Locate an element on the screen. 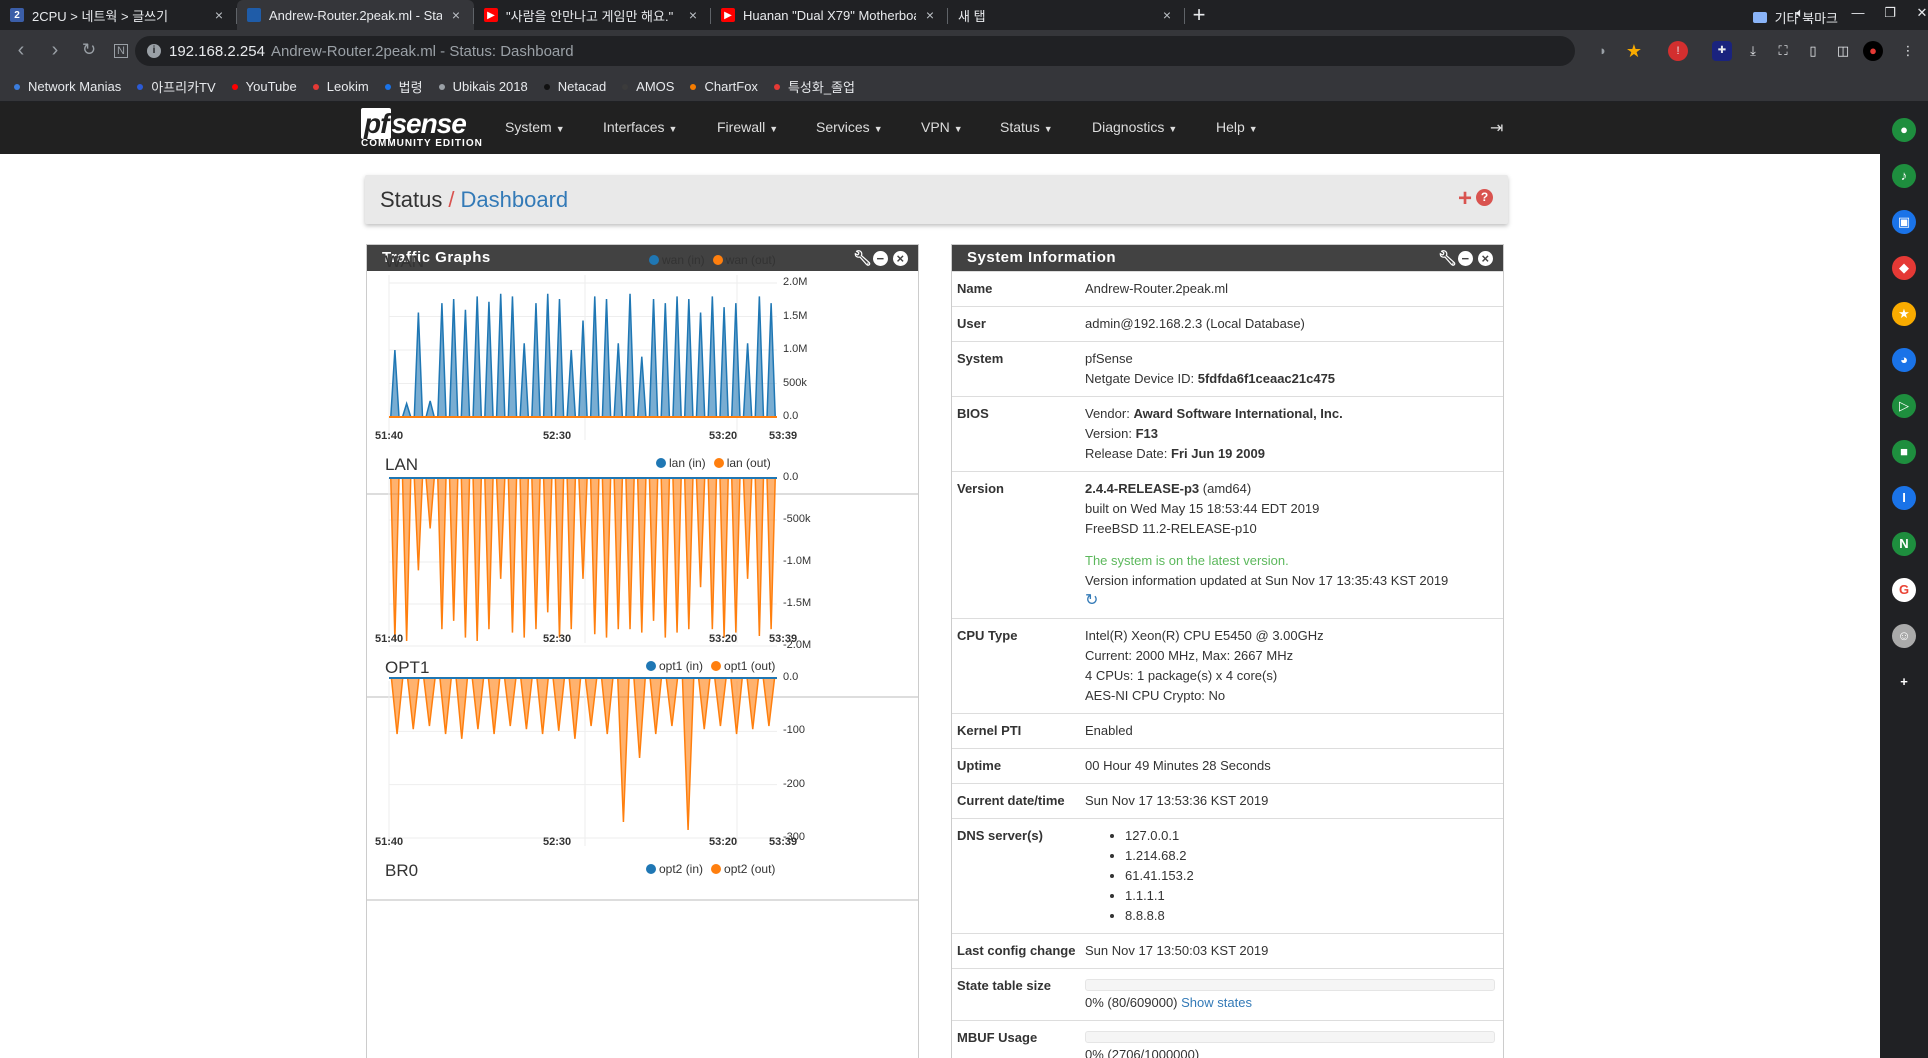  browser-tab: 새 탭 × is located at coordinates (1066, 15).